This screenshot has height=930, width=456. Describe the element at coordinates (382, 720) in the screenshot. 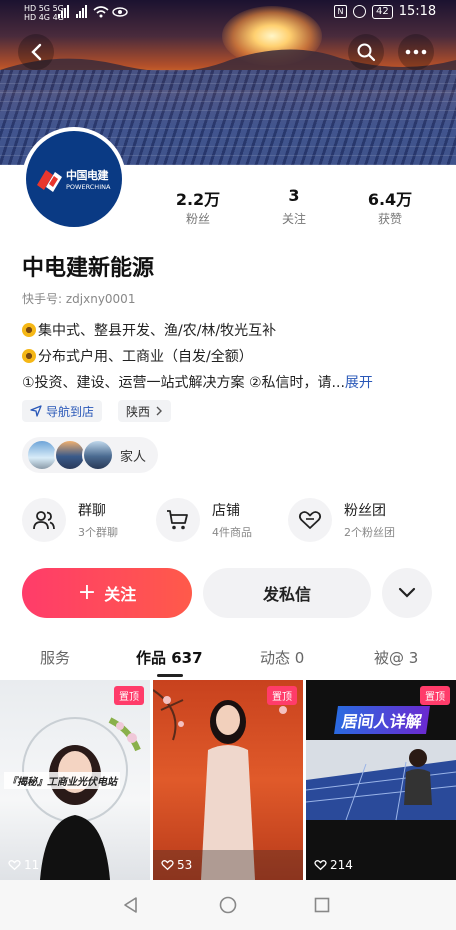

I see `video-caption: 居间人详解` at that location.